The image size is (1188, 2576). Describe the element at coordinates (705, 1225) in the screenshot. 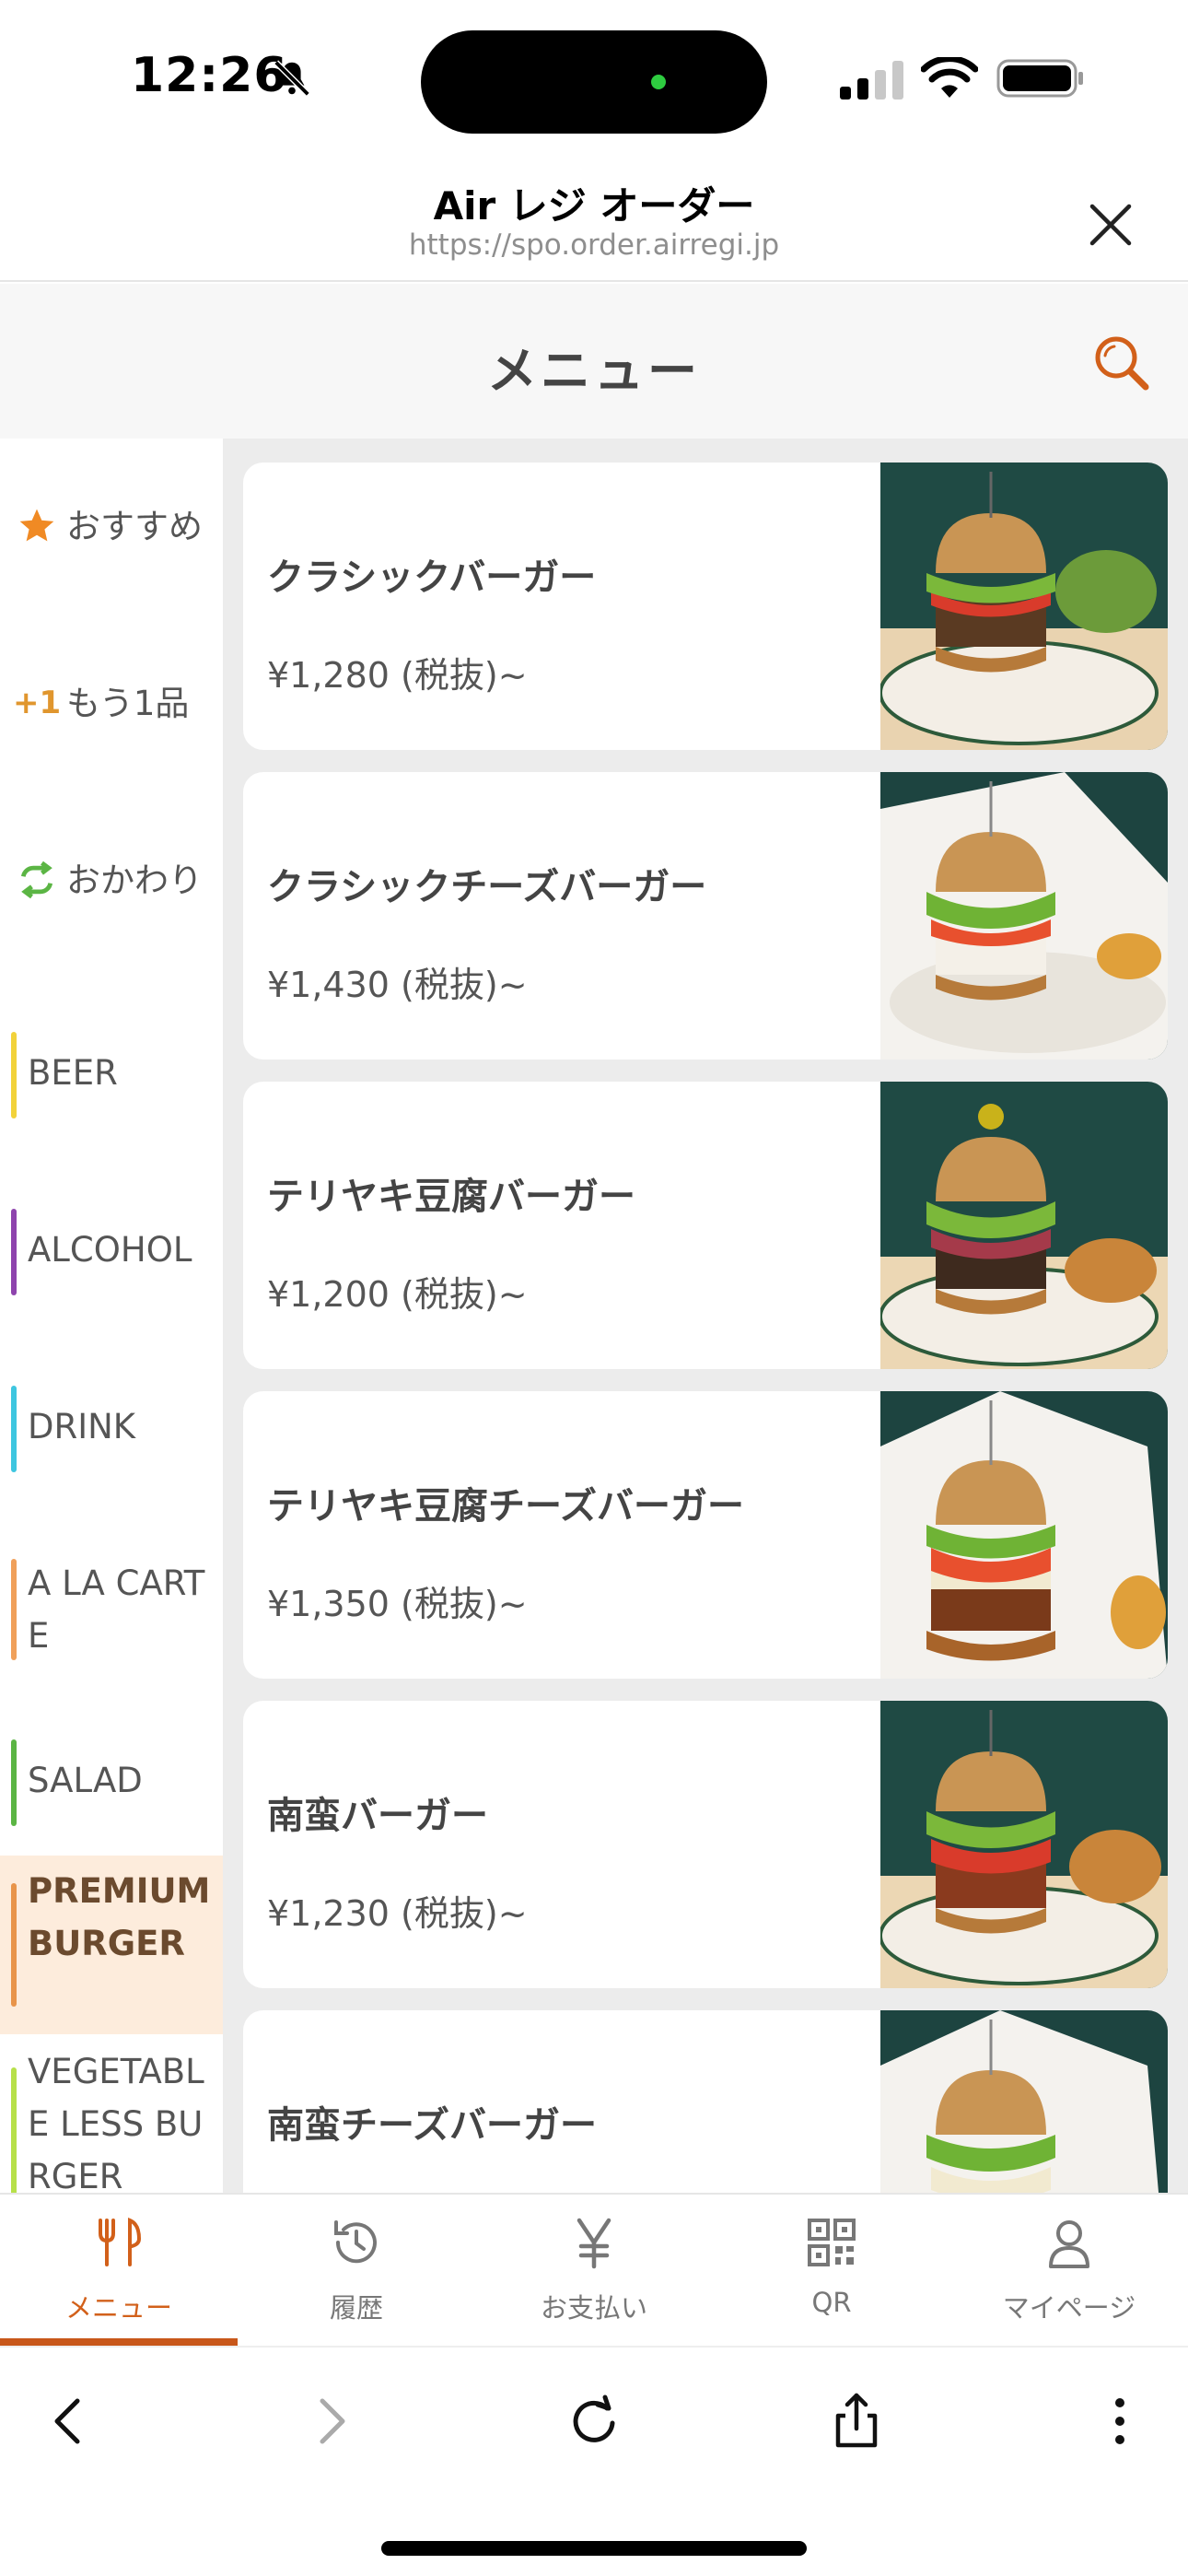

I see `menu-item-card: テリヤキ豆腐バーガー ¥1,200 (税抜)~` at that location.